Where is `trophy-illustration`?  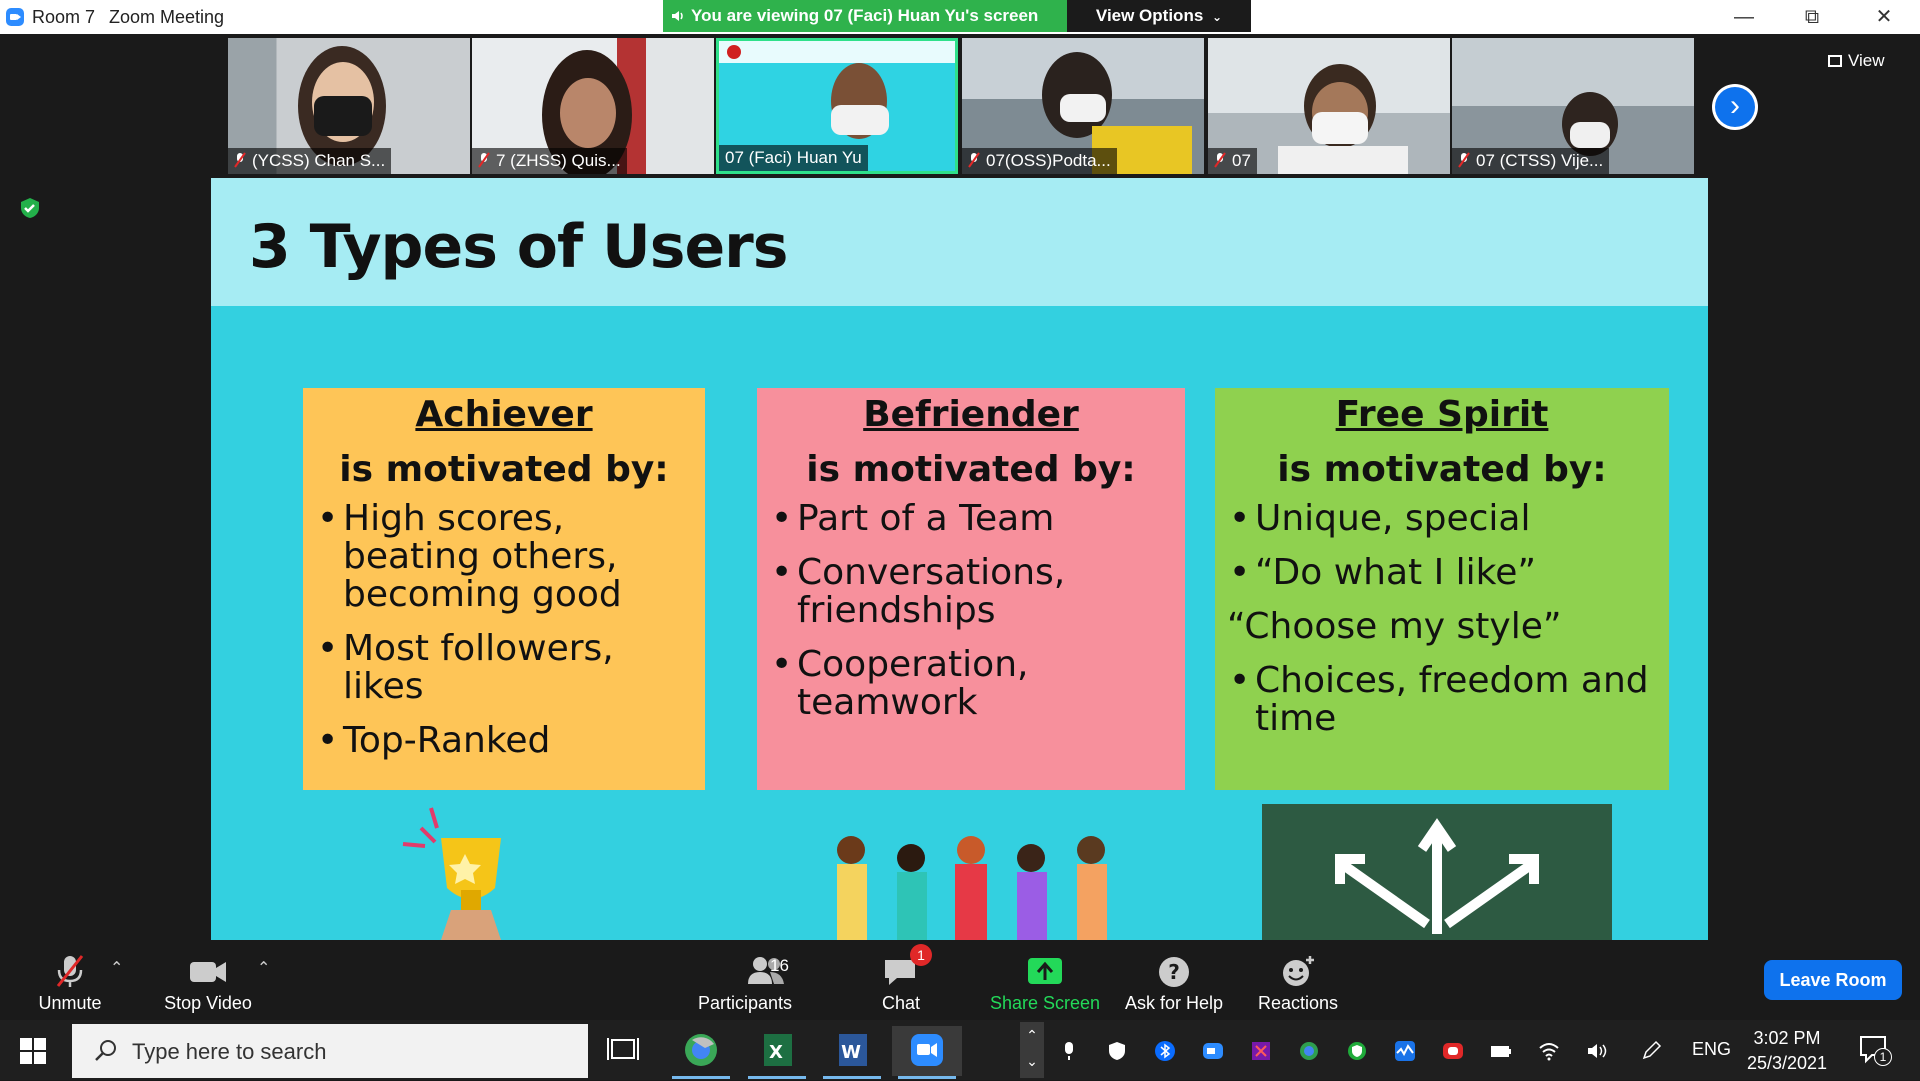
trophy-illustration is located at coordinates (451, 873).